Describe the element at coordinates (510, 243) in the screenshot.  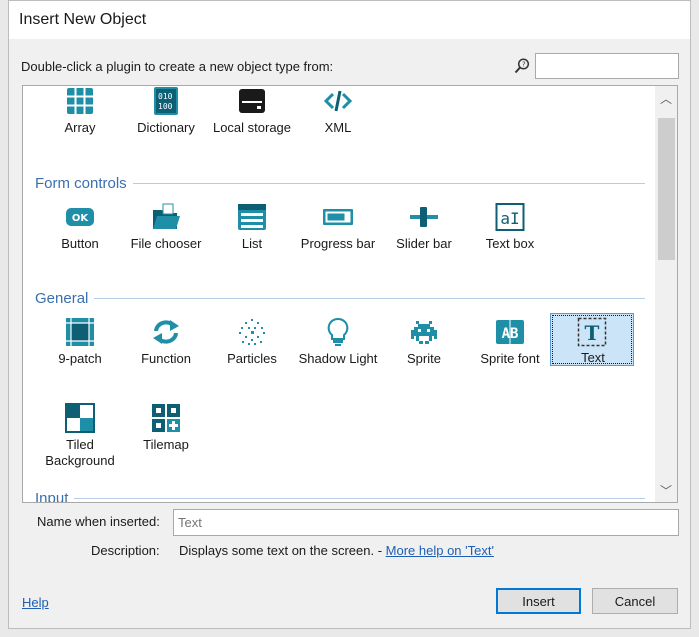
I see `plugin-label: Text box` at that location.